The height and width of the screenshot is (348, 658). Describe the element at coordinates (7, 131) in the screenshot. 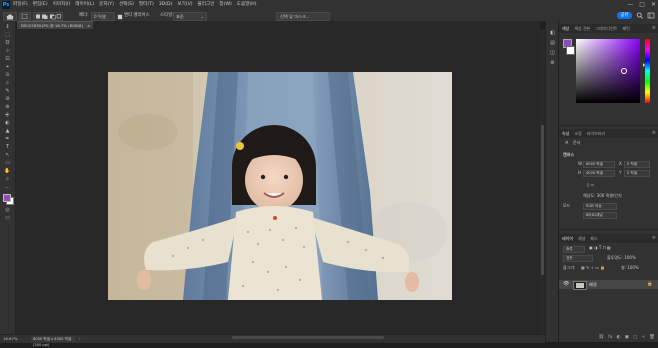

I see `blur-tool-icon: ▲` at that location.